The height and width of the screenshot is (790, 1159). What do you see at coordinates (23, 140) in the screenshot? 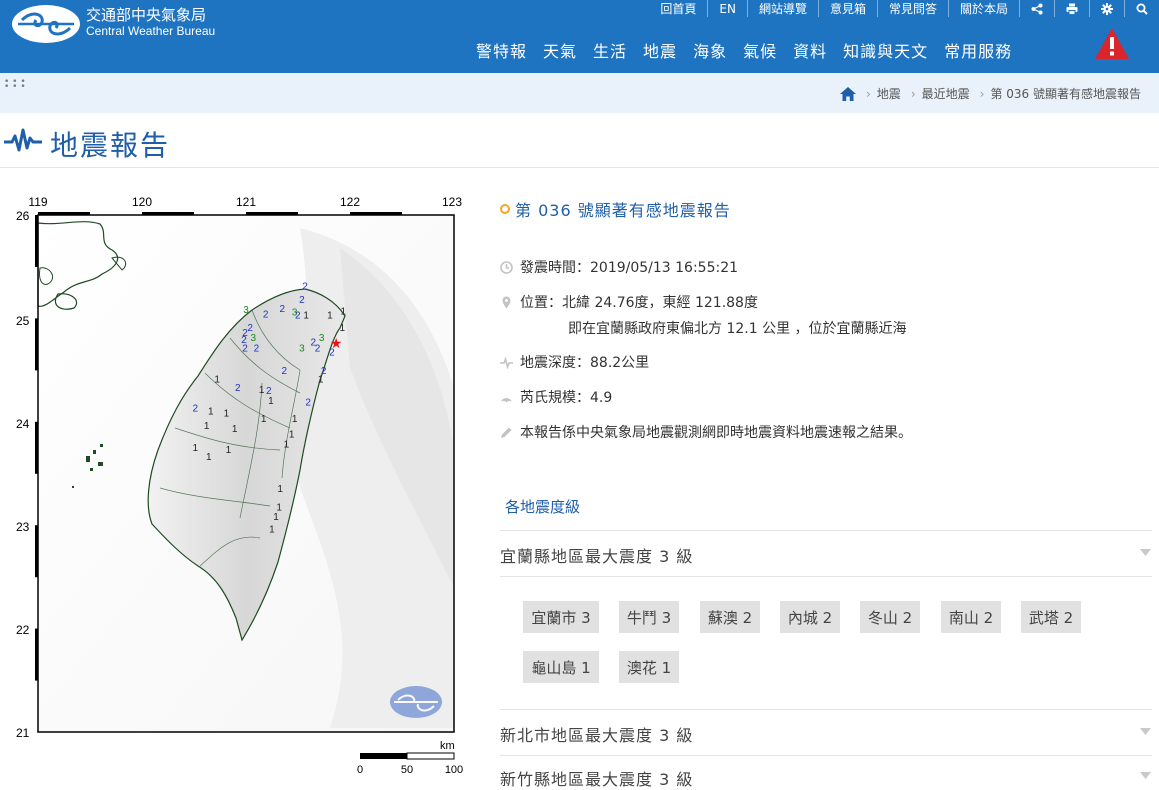
I see `seismograph-icon` at bounding box center [23, 140].